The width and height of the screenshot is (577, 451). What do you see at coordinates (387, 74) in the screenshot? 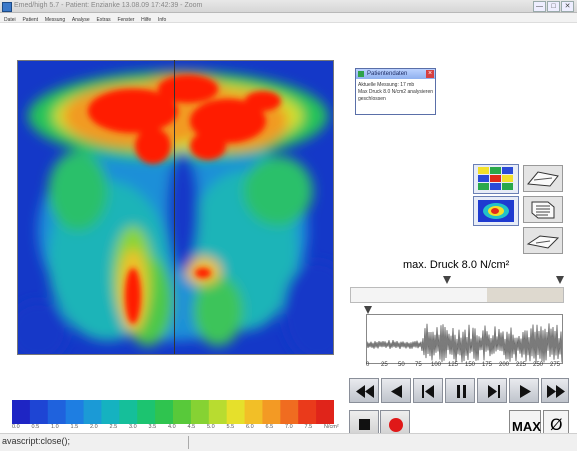
I see `popup-title: Patientendaten` at bounding box center [387, 74].